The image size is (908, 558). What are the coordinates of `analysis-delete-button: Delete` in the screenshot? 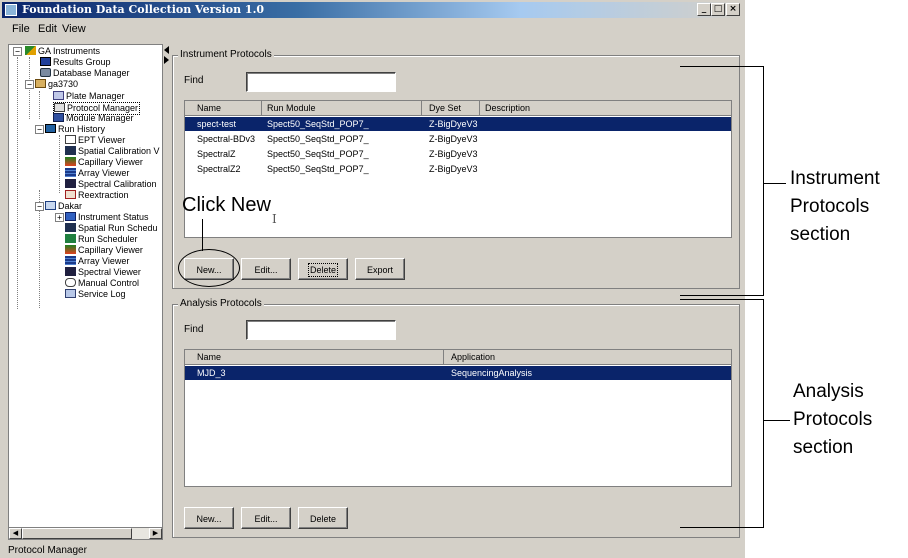 It's located at (323, 518).